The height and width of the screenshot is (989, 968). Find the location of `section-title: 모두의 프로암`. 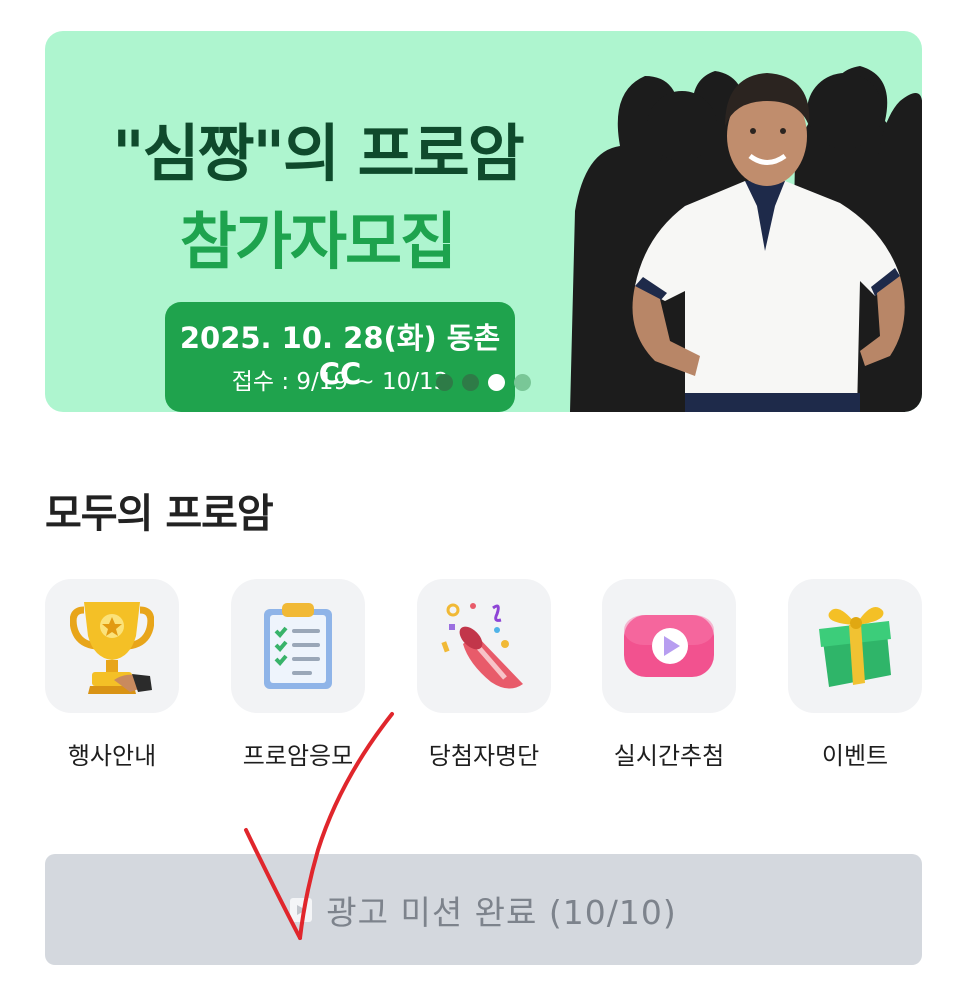

section-title: 모두의 프로암 is located at coordinates (159, 514).